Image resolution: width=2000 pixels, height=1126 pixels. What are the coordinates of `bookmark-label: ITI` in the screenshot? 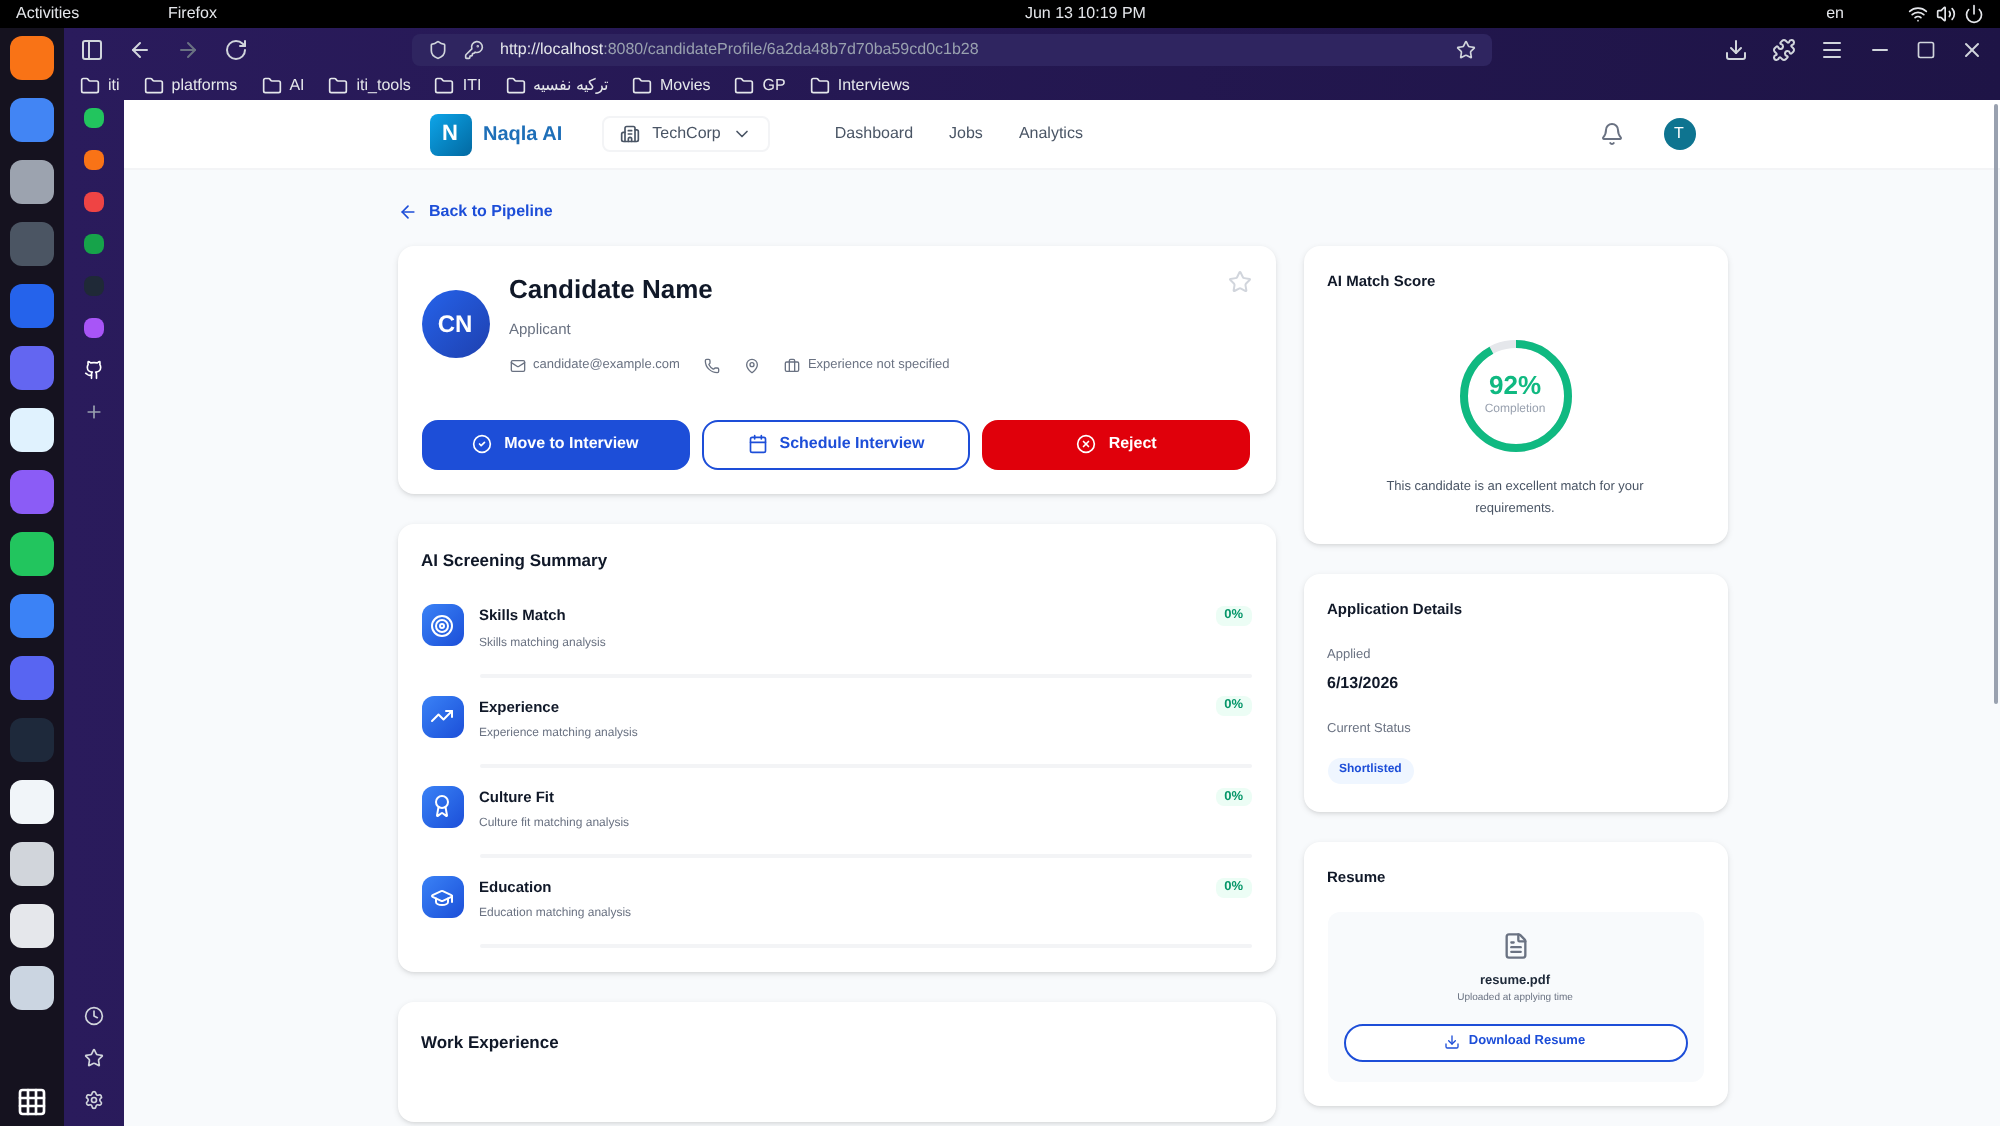 It's located at (472, 85).